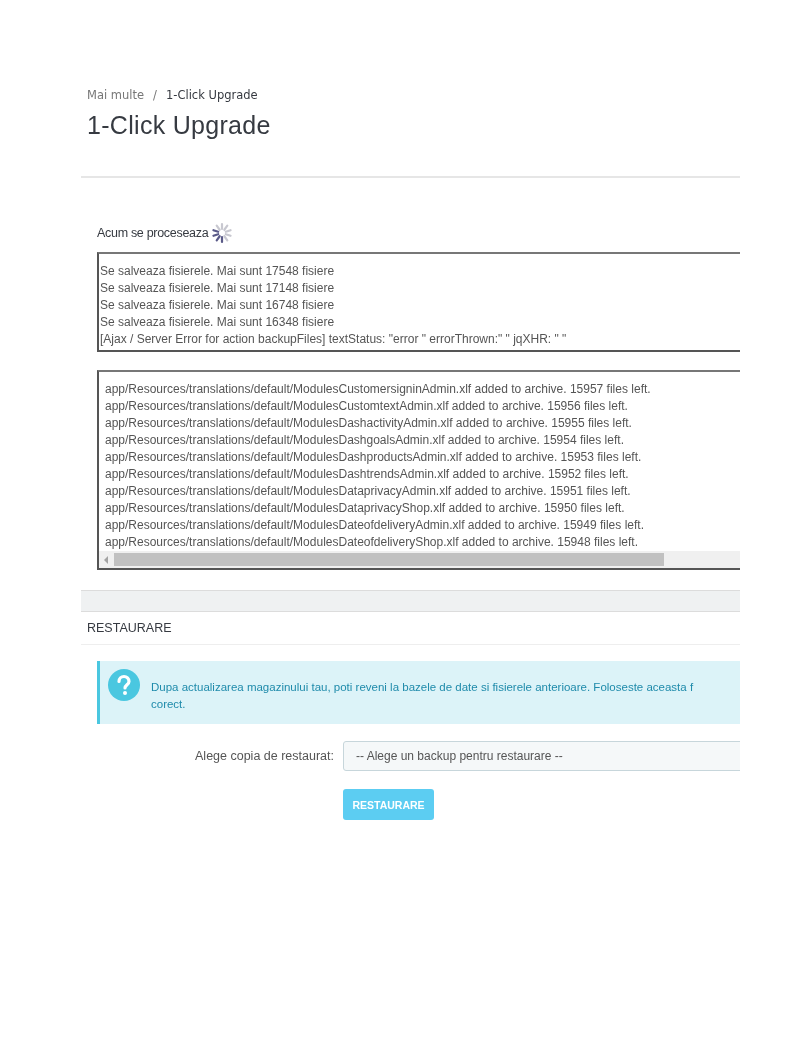 This screenshot has height=1054, width=812. I want to click on section-heading: RESTAURARE, so click(410, 628).